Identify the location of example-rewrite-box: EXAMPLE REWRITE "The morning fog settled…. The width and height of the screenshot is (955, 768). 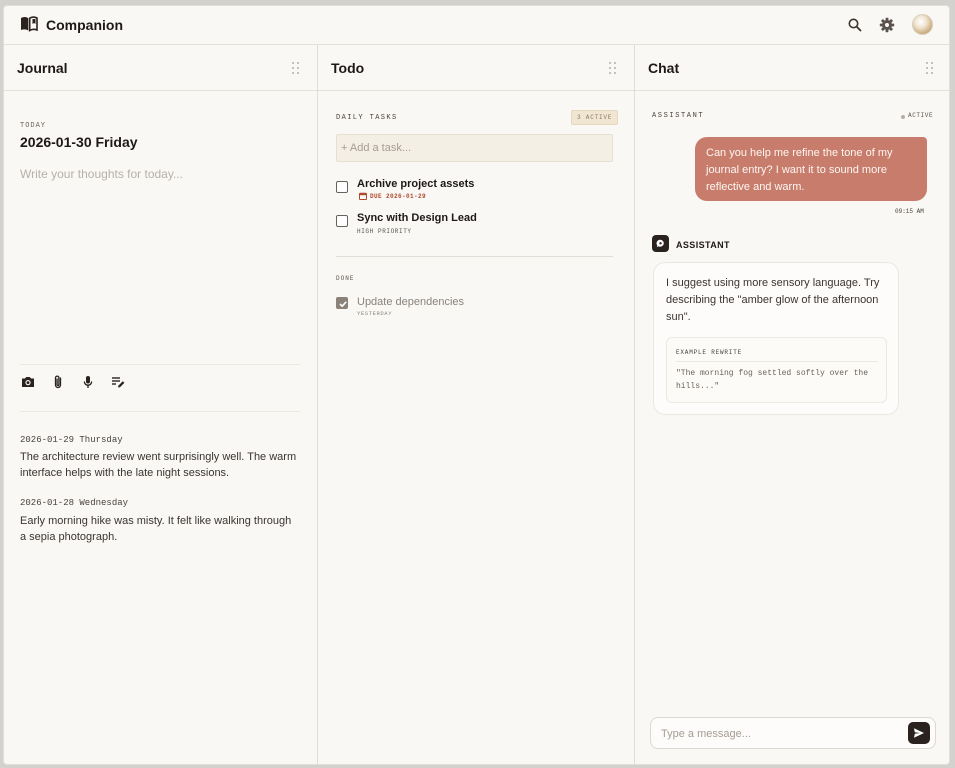
(776, 370).